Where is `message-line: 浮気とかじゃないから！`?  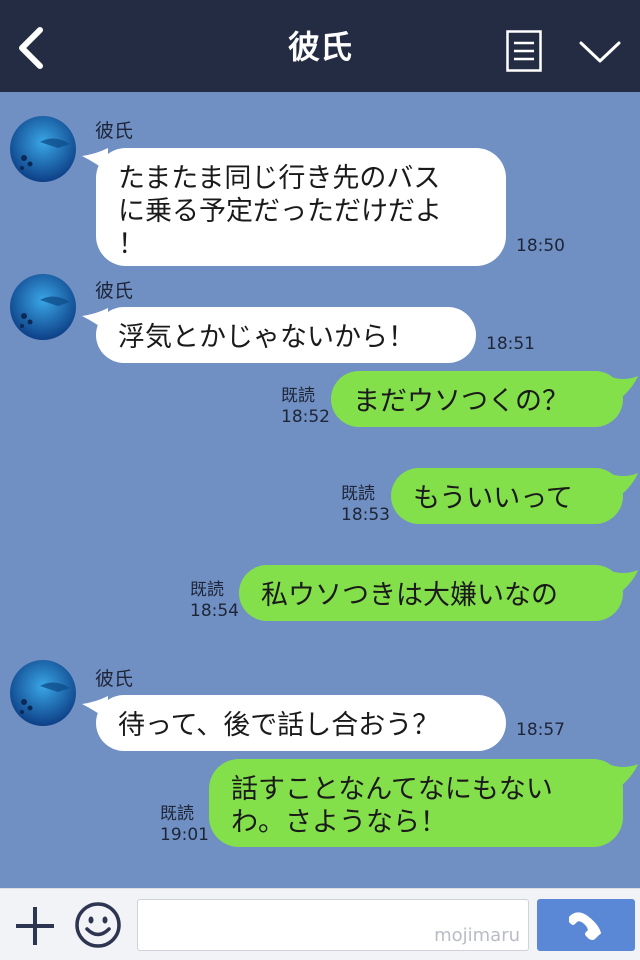 message-line: 浮気とかじゃないから！ is located at coordinates (266, 337).